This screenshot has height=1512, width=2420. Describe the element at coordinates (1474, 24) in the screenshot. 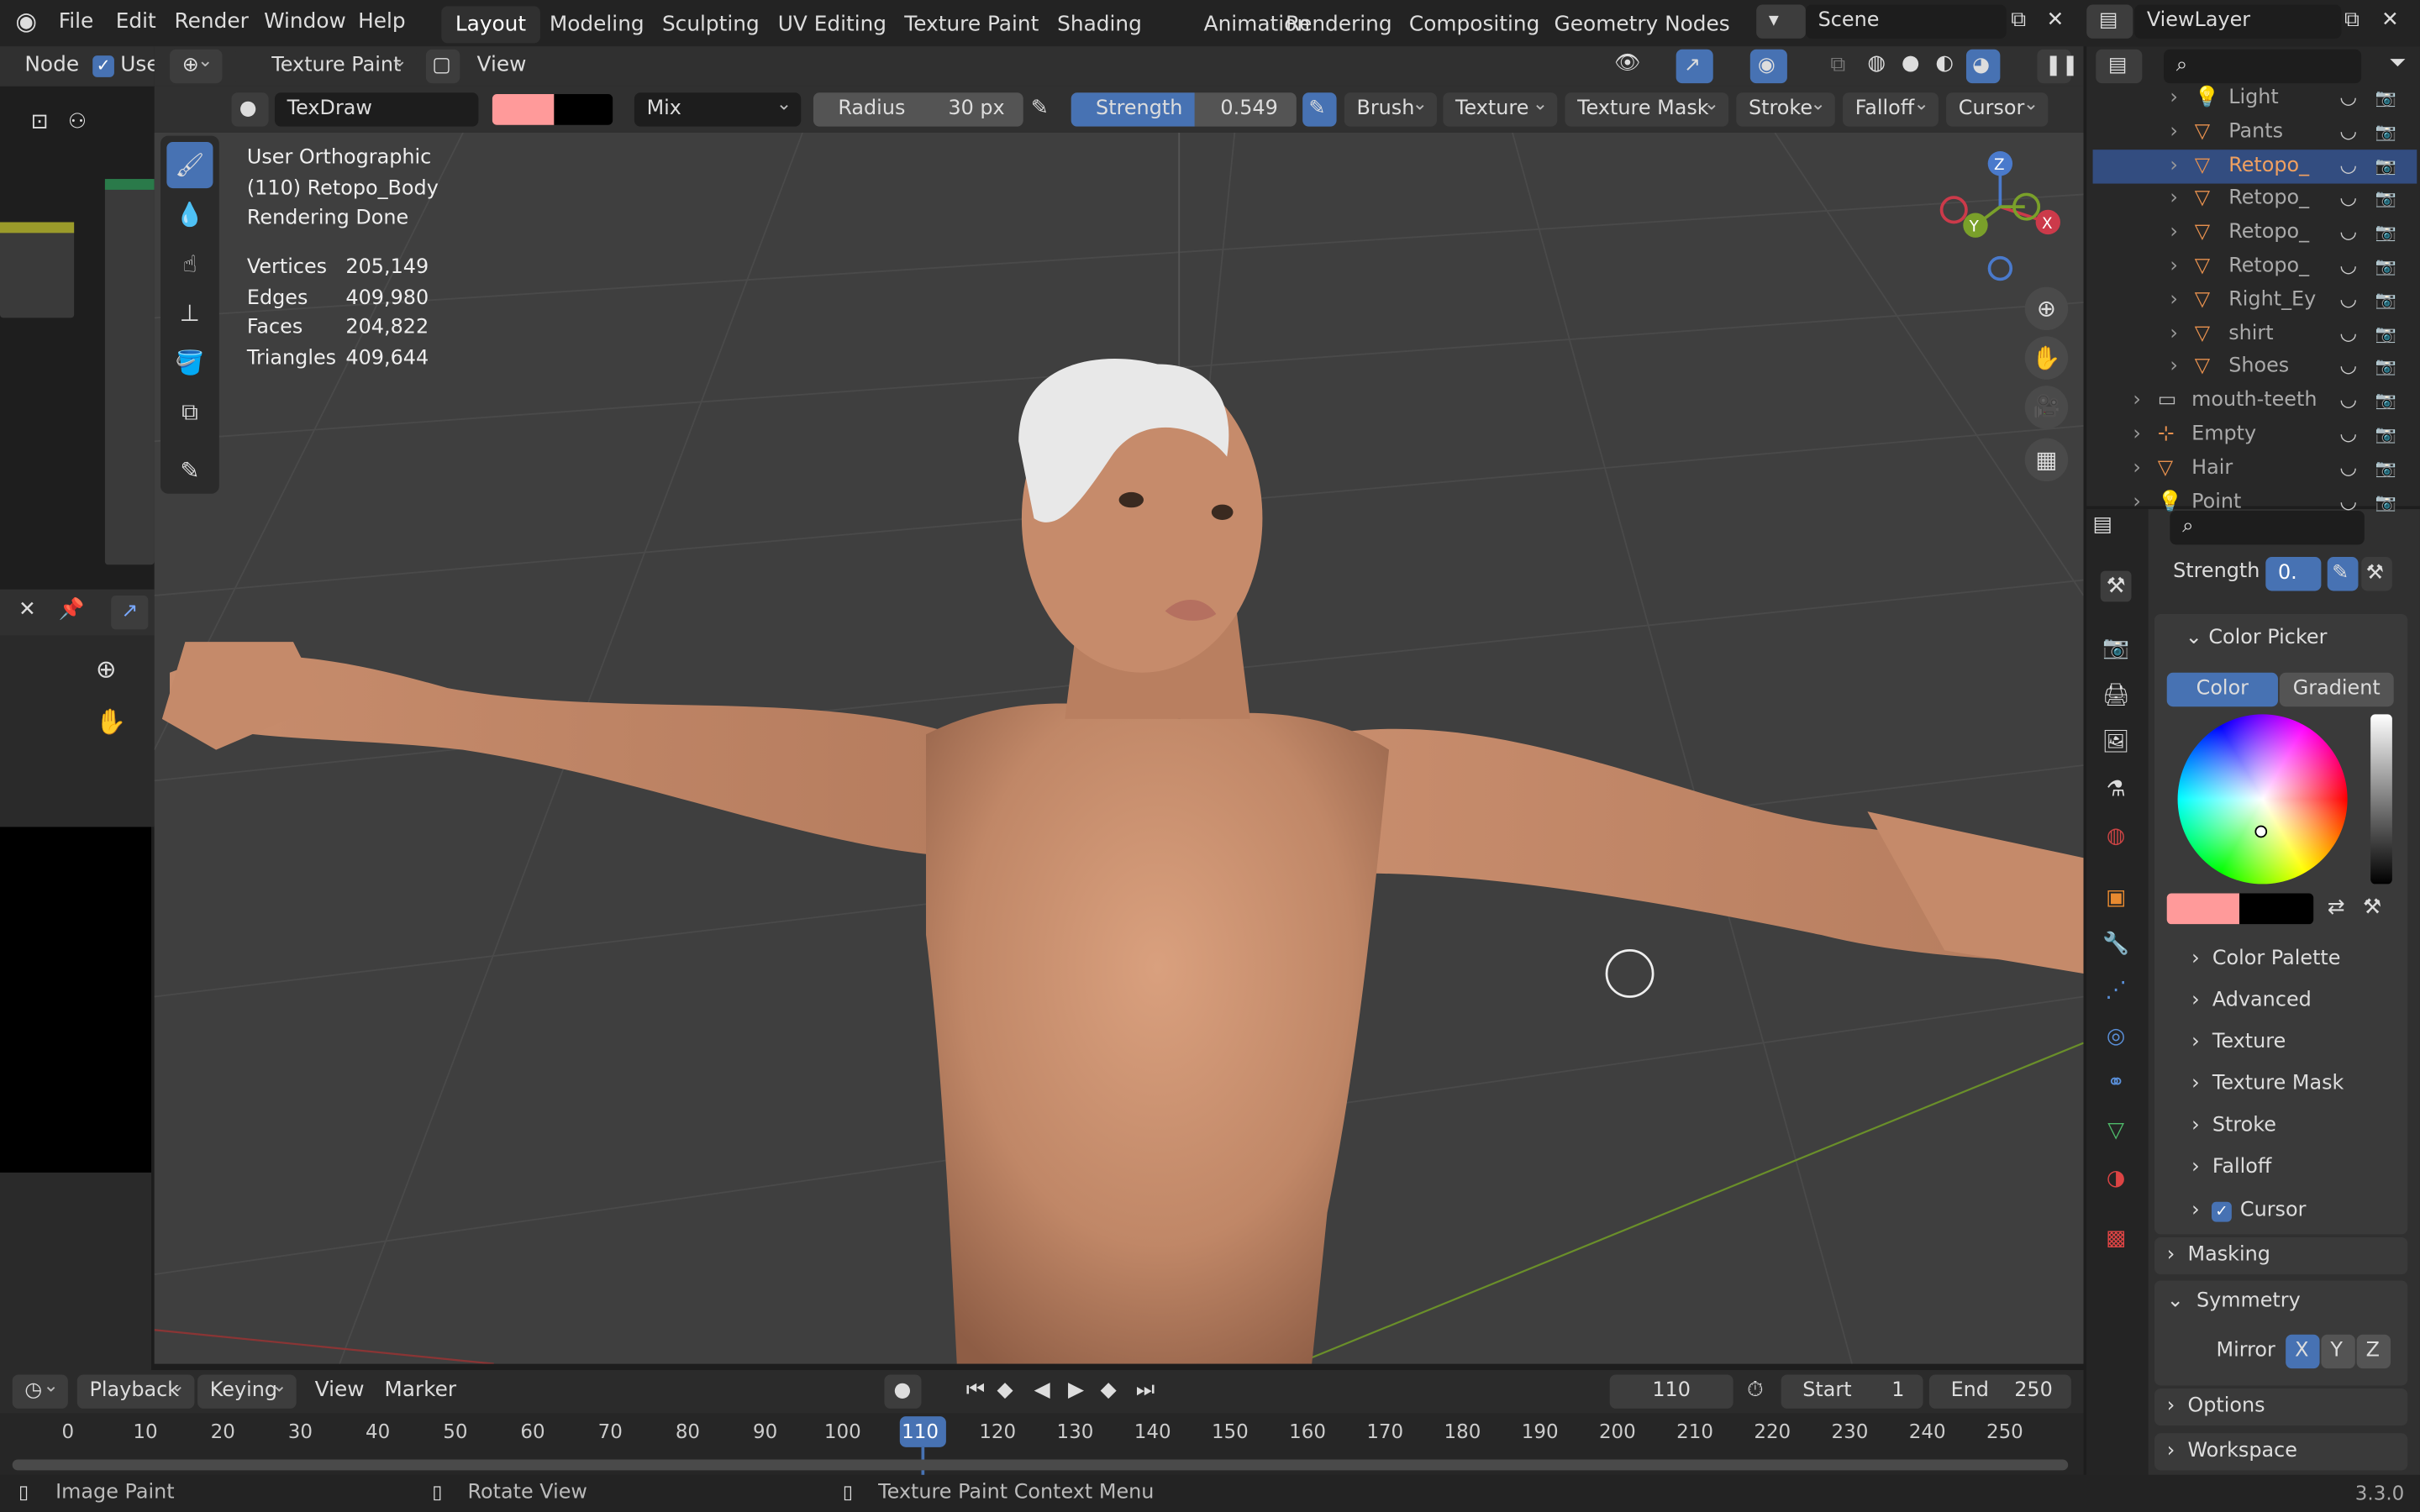

I see `tab-compositing: Compositing` at that location.